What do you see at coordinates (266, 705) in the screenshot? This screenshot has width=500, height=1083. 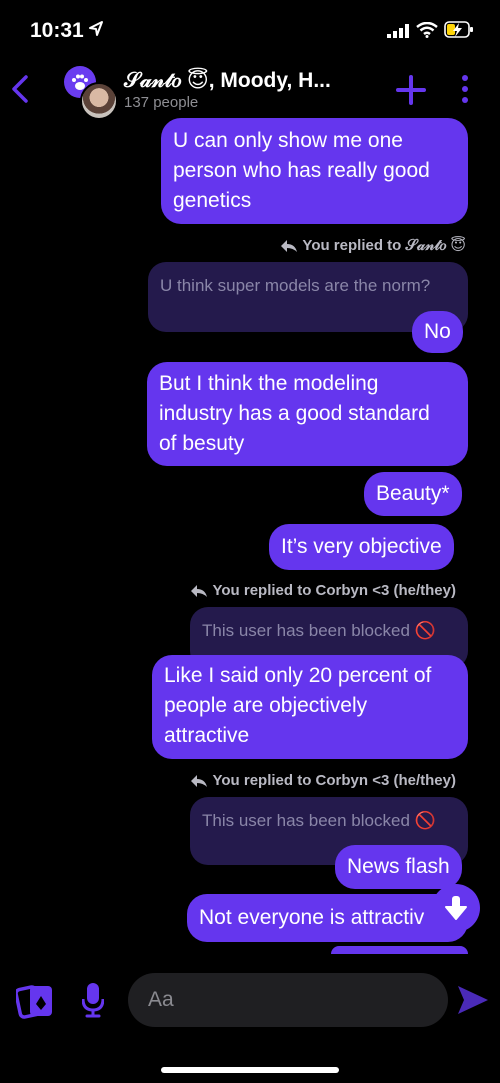 I see `message-line: people are objectively` at bounding box center [266, 705].